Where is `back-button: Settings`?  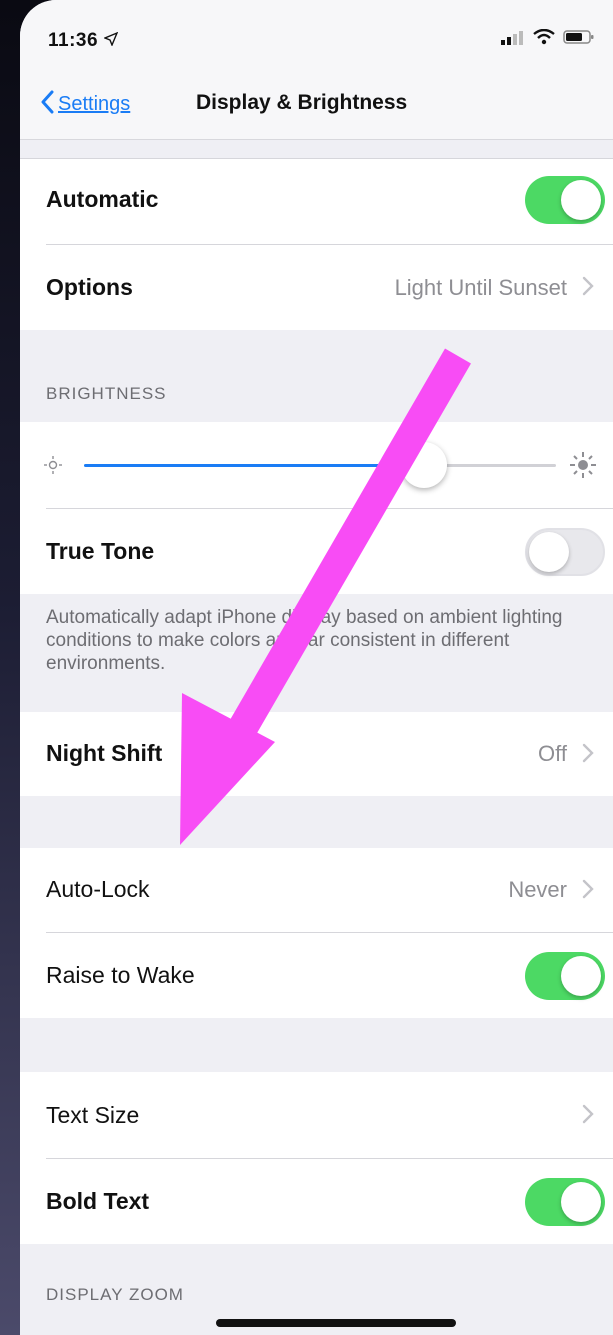
back-button: Settings is located at coordinates (85, 104).